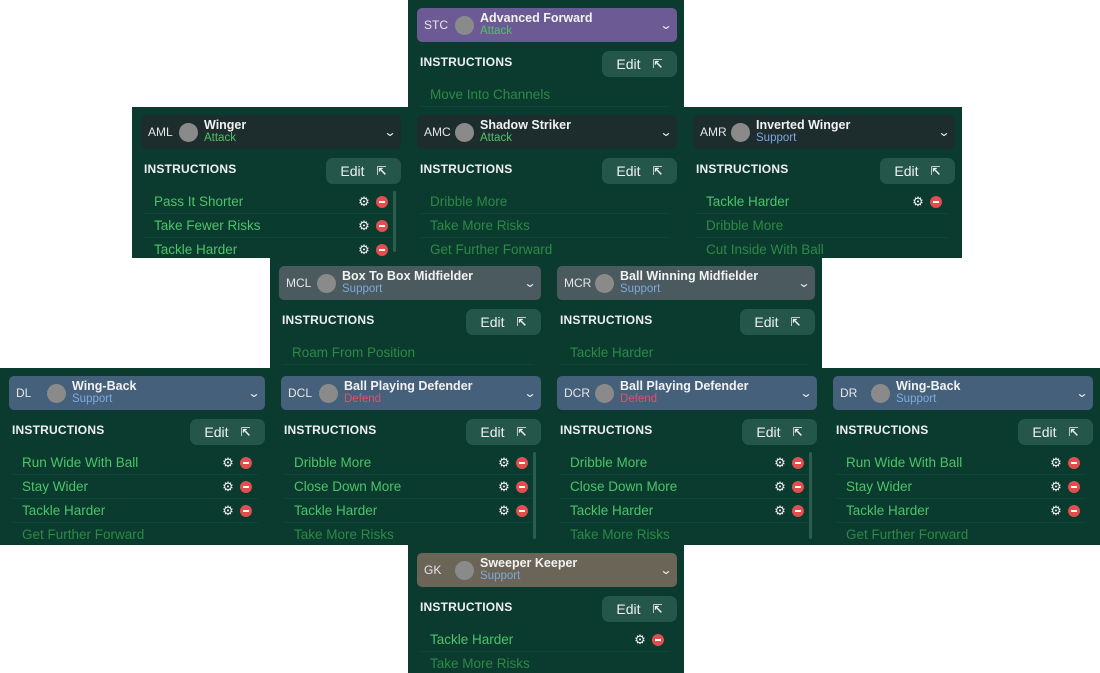  Describe the element at coordinates (545, 95) in the screenshot. I see `instruction-item: Move Into Channels` at that location.